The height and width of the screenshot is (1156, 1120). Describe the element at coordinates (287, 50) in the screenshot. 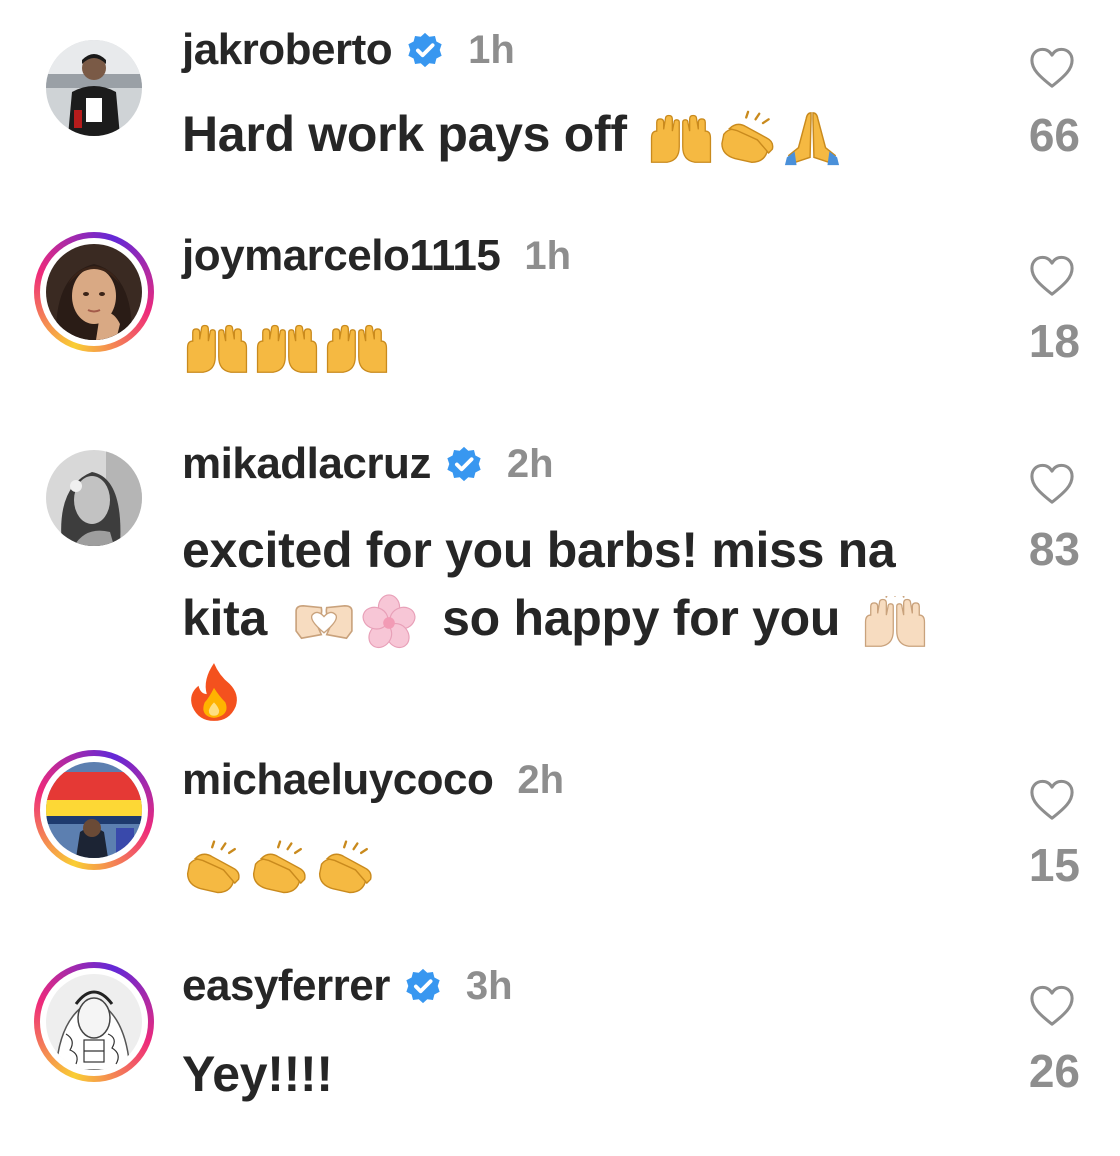

I see `username: jakroberto` at that location.